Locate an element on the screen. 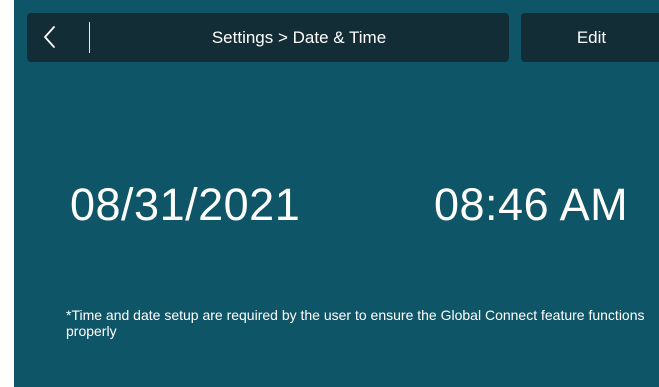 This screenshot has height=387, width=659. header-bar: Settings > Date & Time is located at coordinates (268, 37).